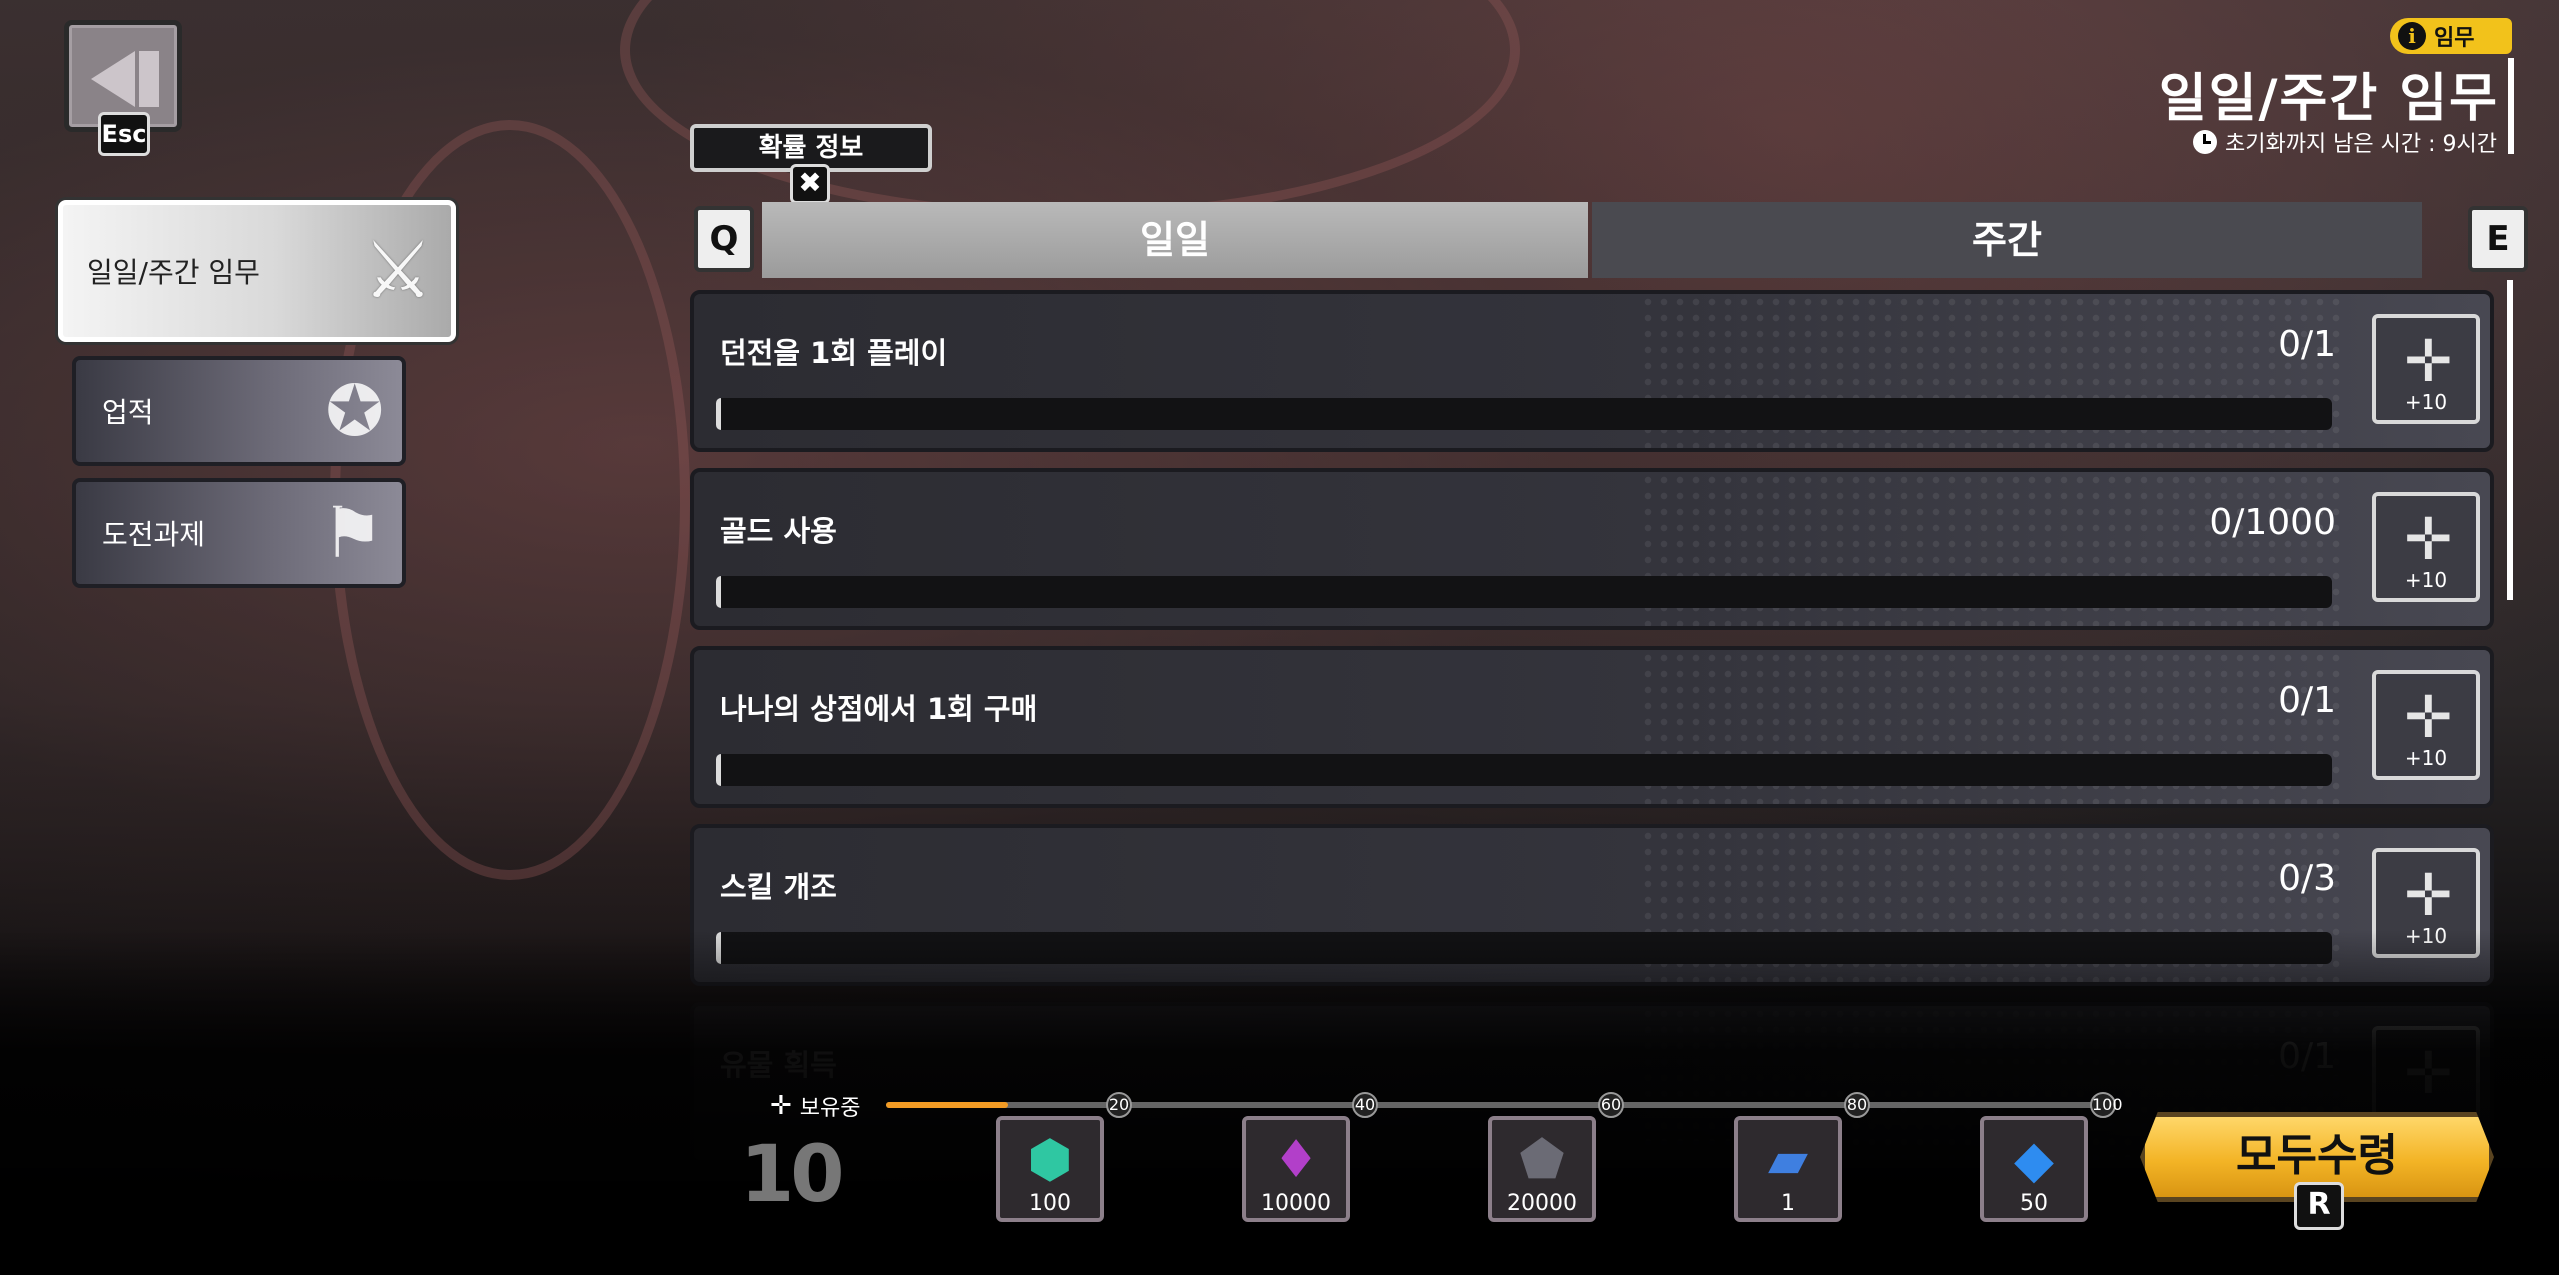 Image resolution: width=2559 pixels, height=1275 pixels. I want to click on points-progress-track, so click(1495, 1105).